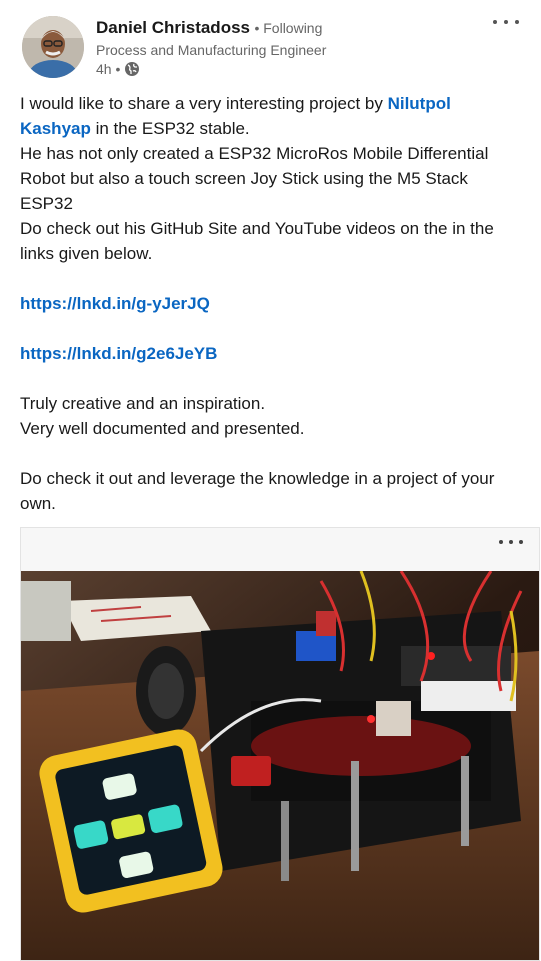 The image size is (541, 961). What do you see at coordinates (108, 69) in the screenshot?
I see `post-time: 4h •` at bounding box center [108, 69].